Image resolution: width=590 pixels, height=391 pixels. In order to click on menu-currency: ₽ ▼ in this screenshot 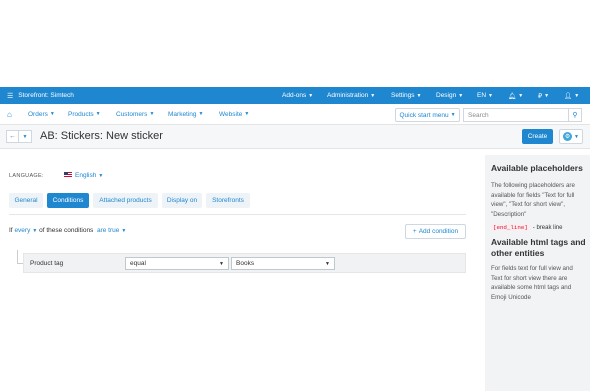, I will do `click(543, 95)`.